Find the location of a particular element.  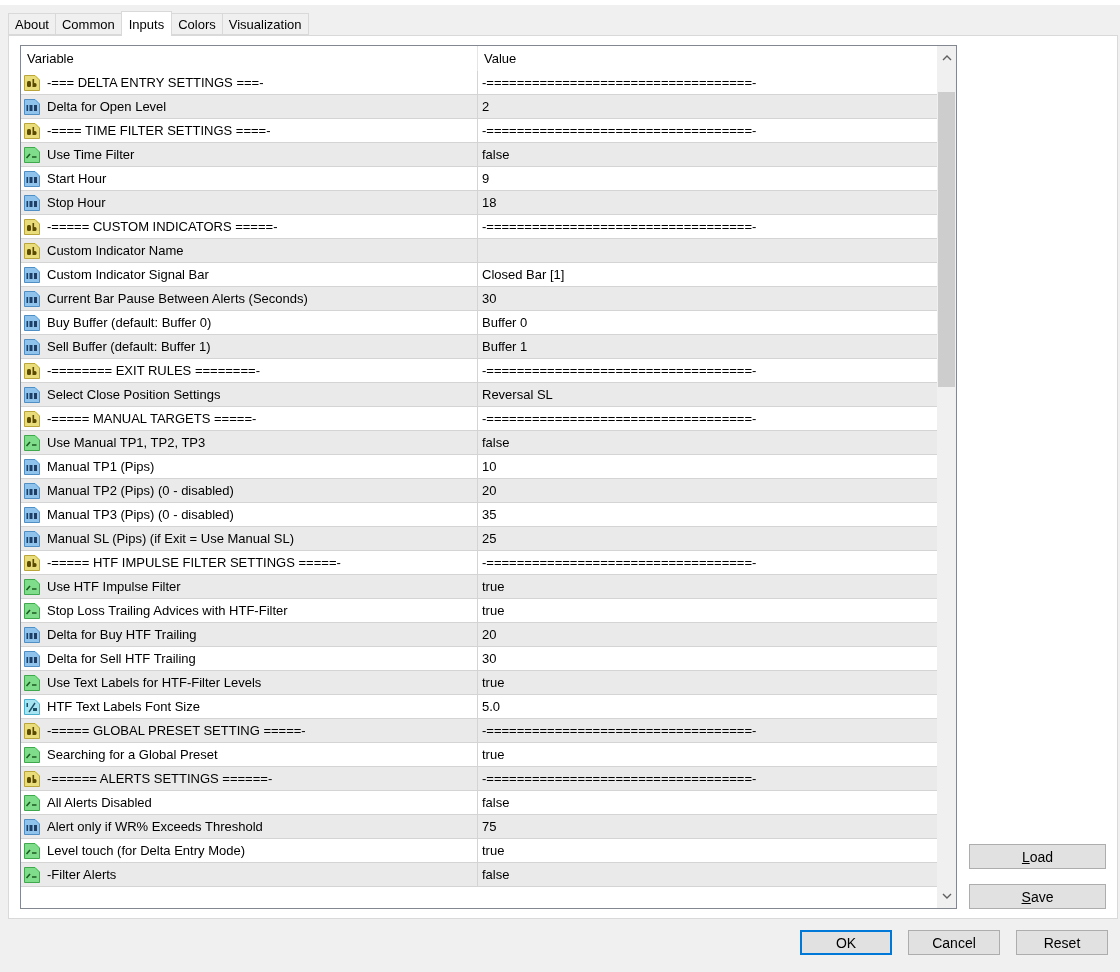

table-row: Use Time Filter false is located at coordinates (479, 155).